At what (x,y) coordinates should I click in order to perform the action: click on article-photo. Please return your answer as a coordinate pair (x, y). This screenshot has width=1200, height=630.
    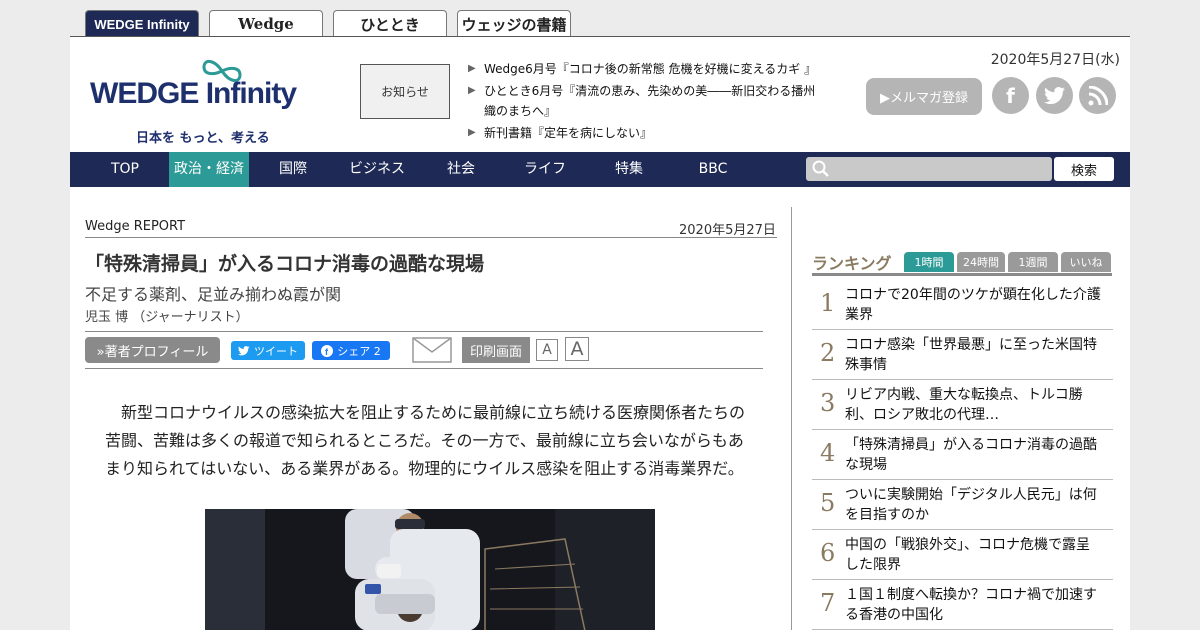
    Looking at the image, I should click on (430, 569).